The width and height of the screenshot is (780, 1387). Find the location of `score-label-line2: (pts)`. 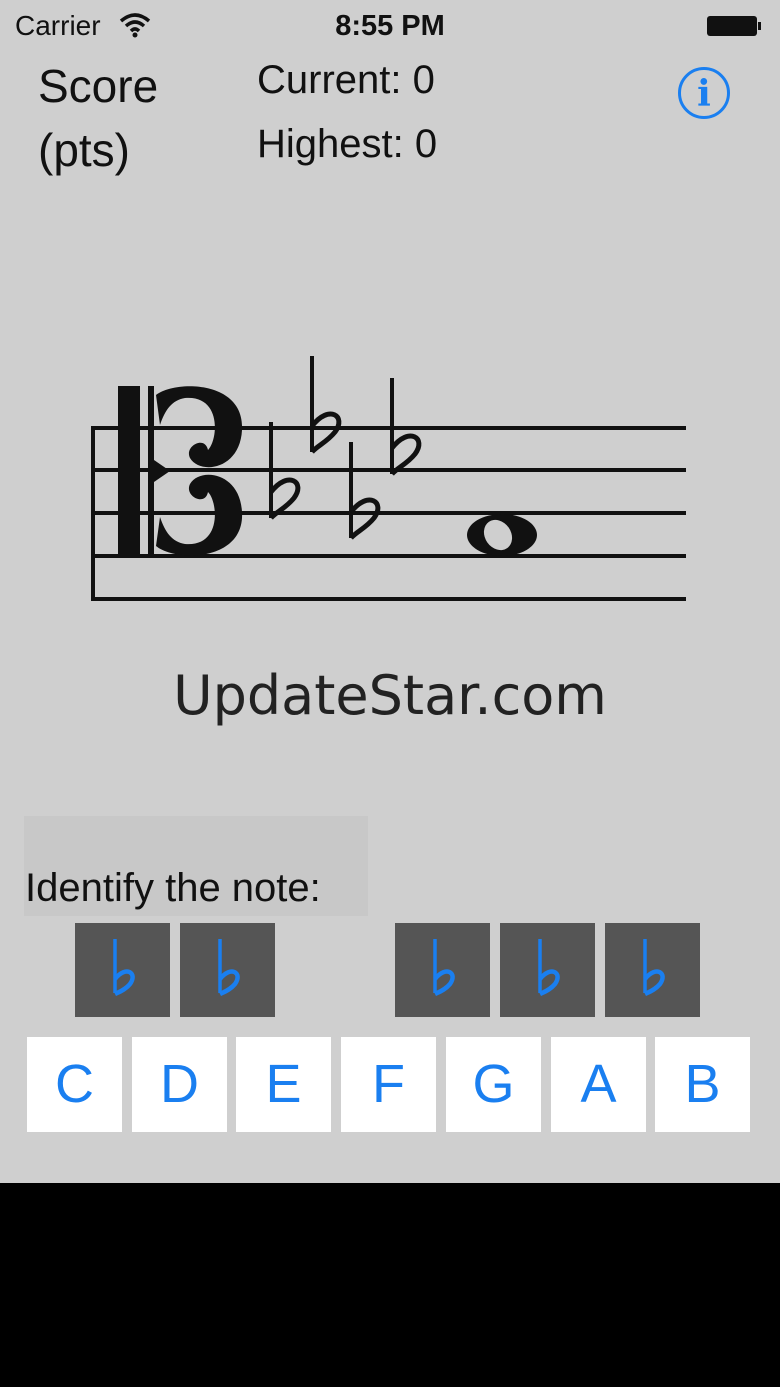

score-label-line2: (pts) is located at coordinates (84, 150).